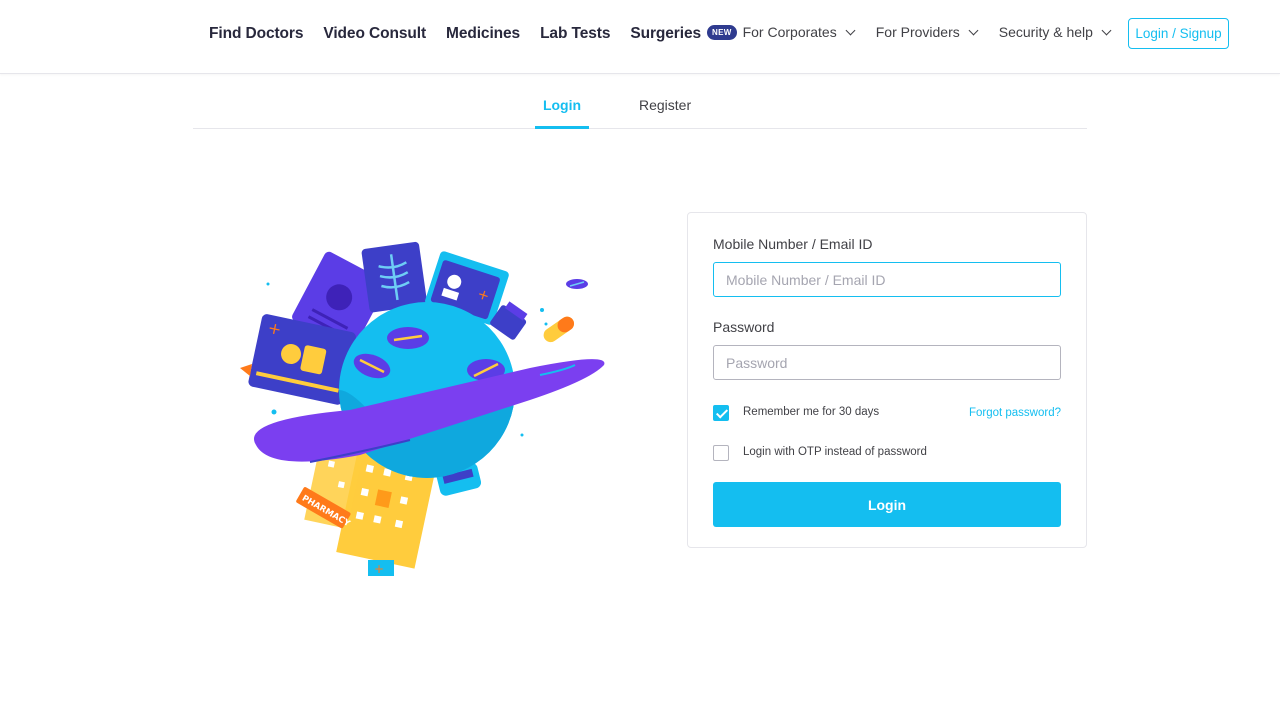 This screenshot has width=1280, height=720. I want to click on tab-register: Register, so click(665, 105).